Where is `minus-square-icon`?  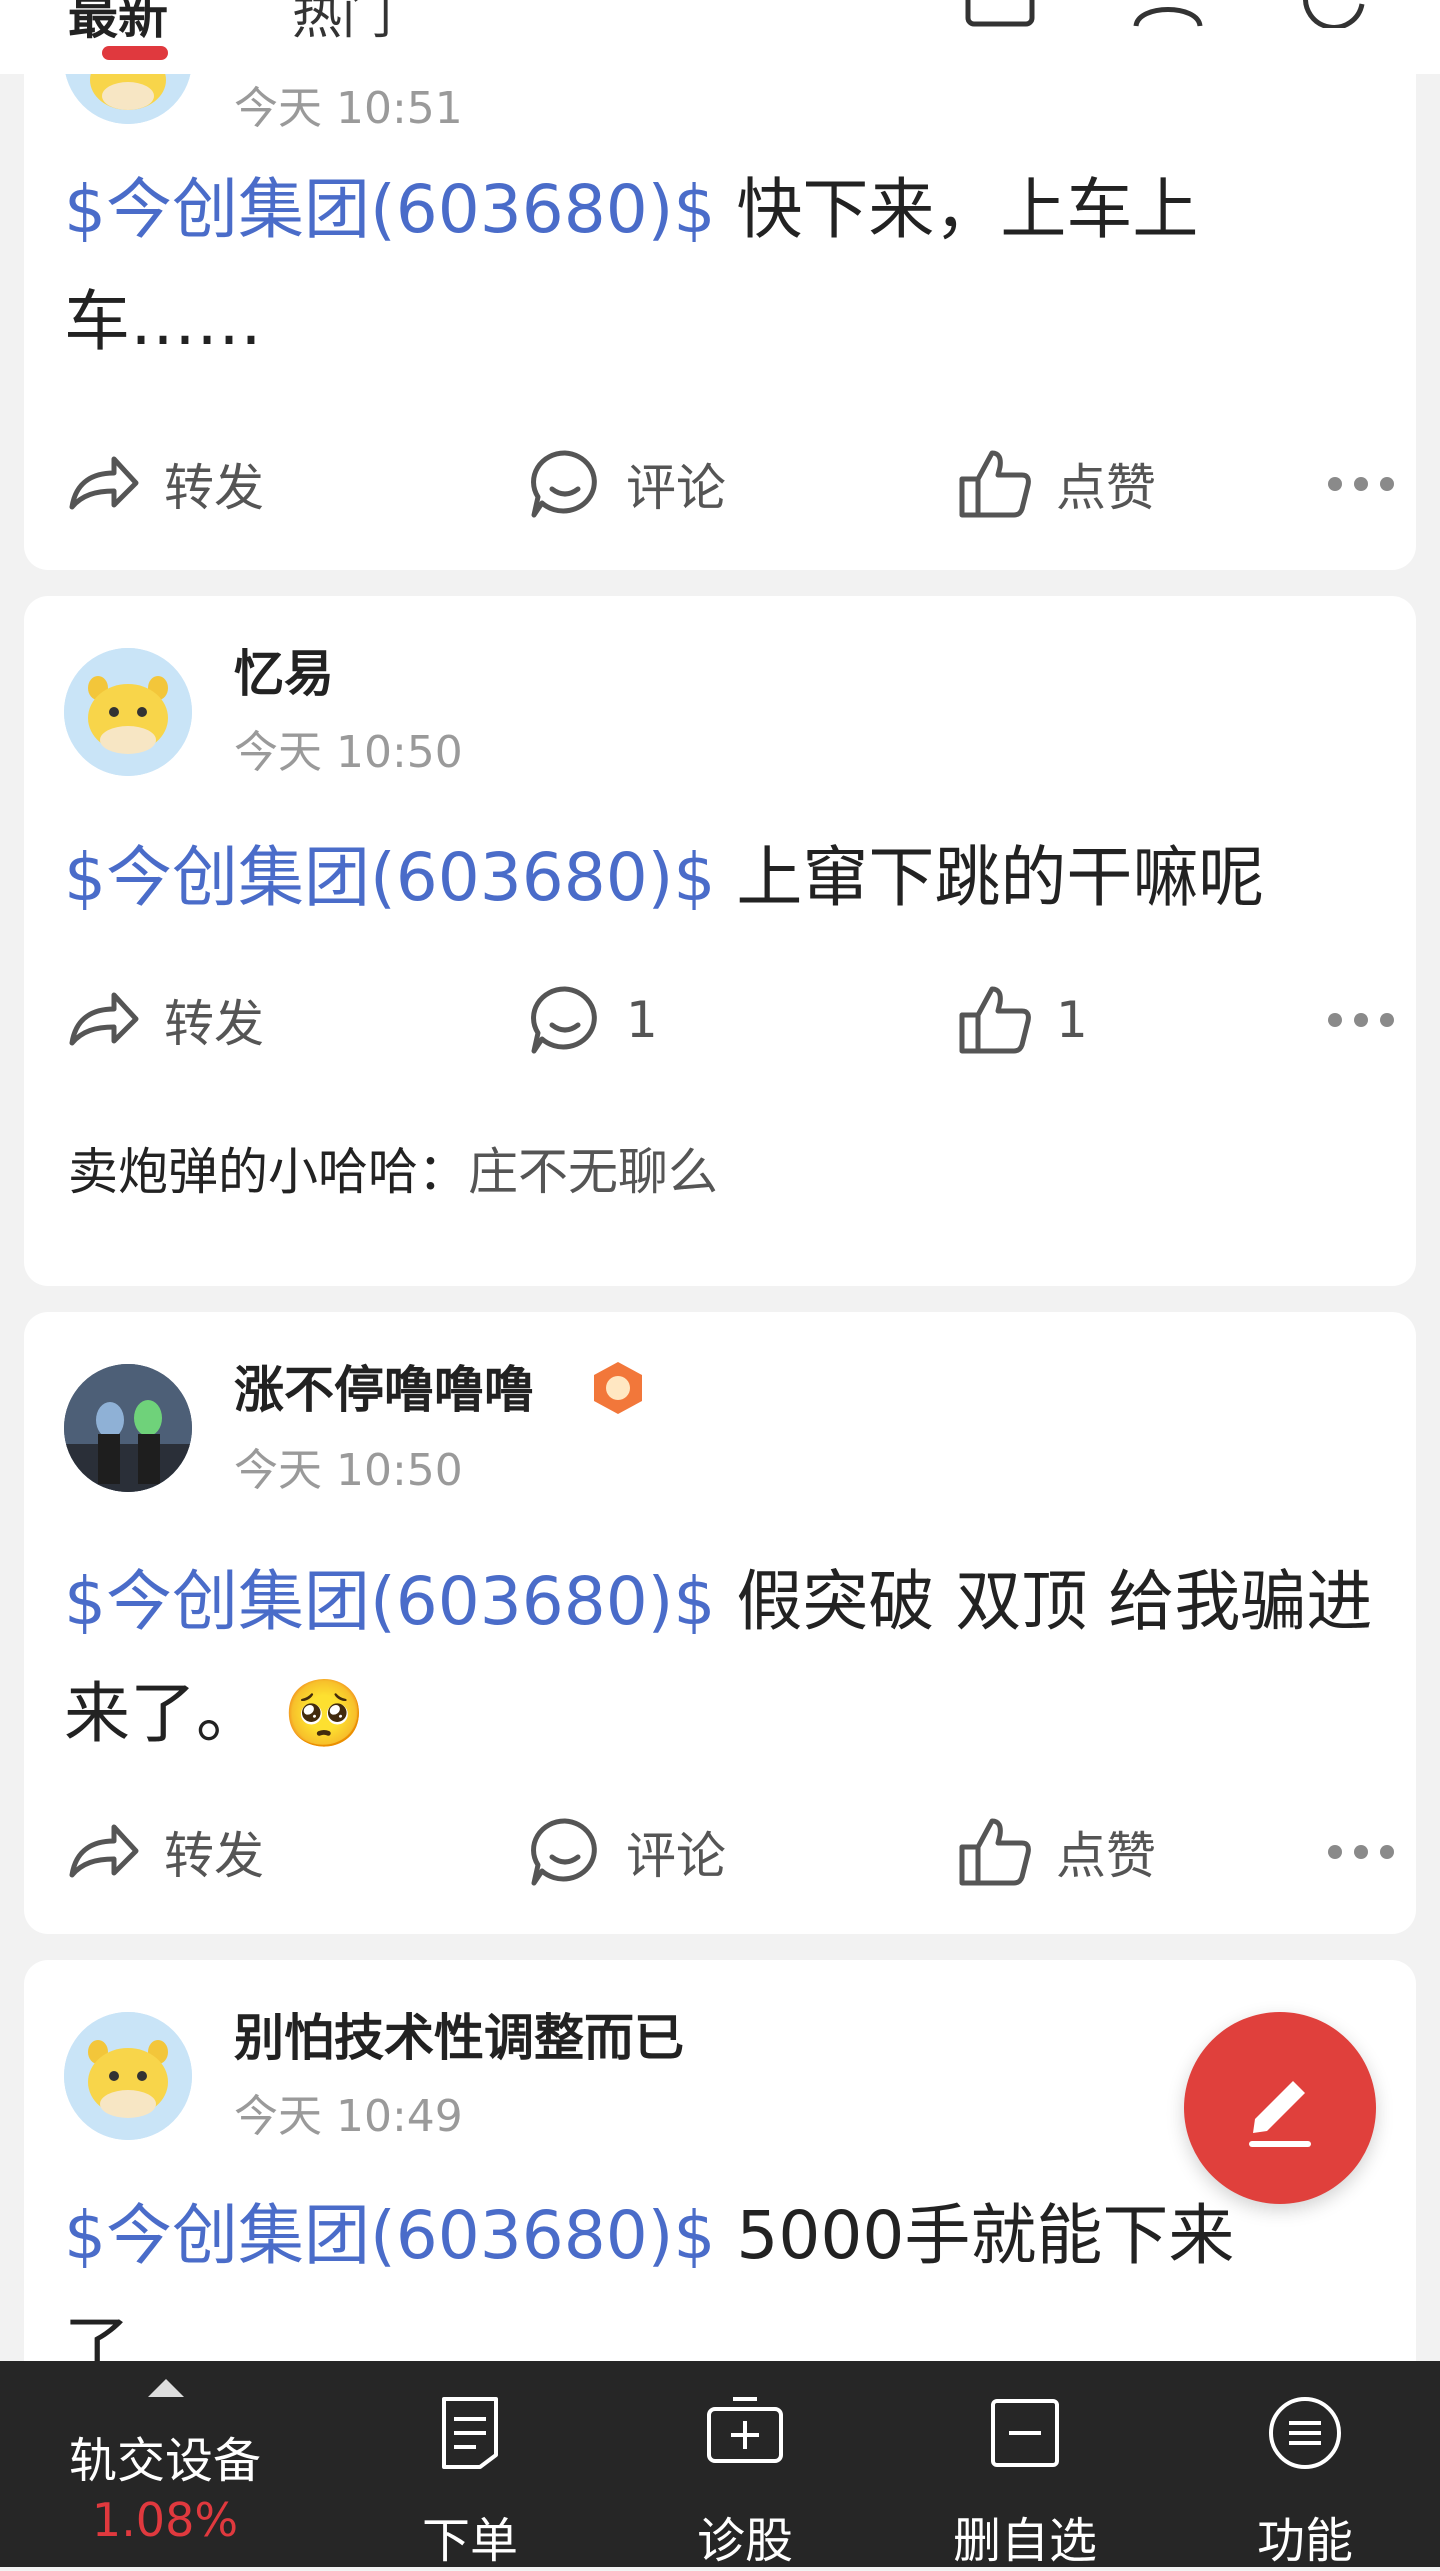
minus-square-icon is located at coordinates (1025, 2433).